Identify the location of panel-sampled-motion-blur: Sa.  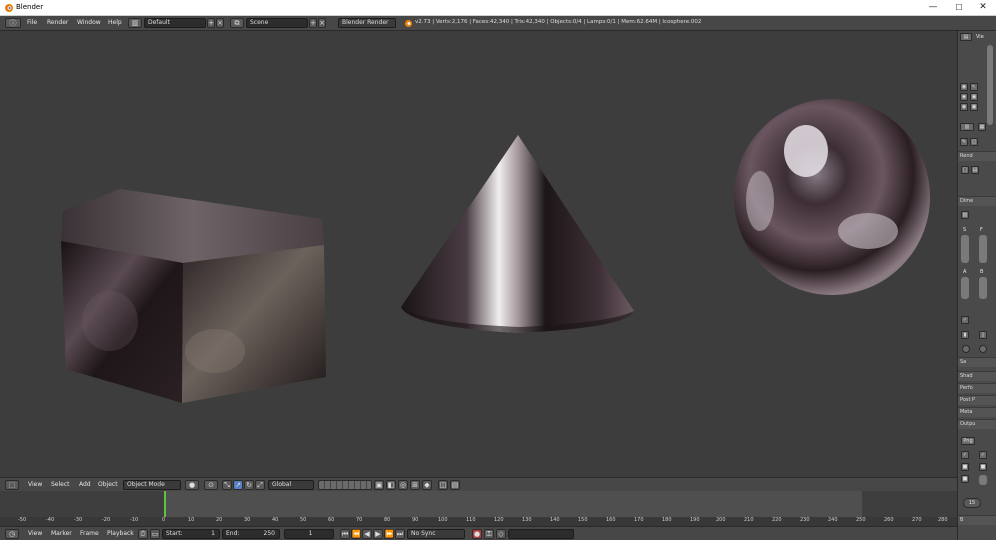
(977, 362).